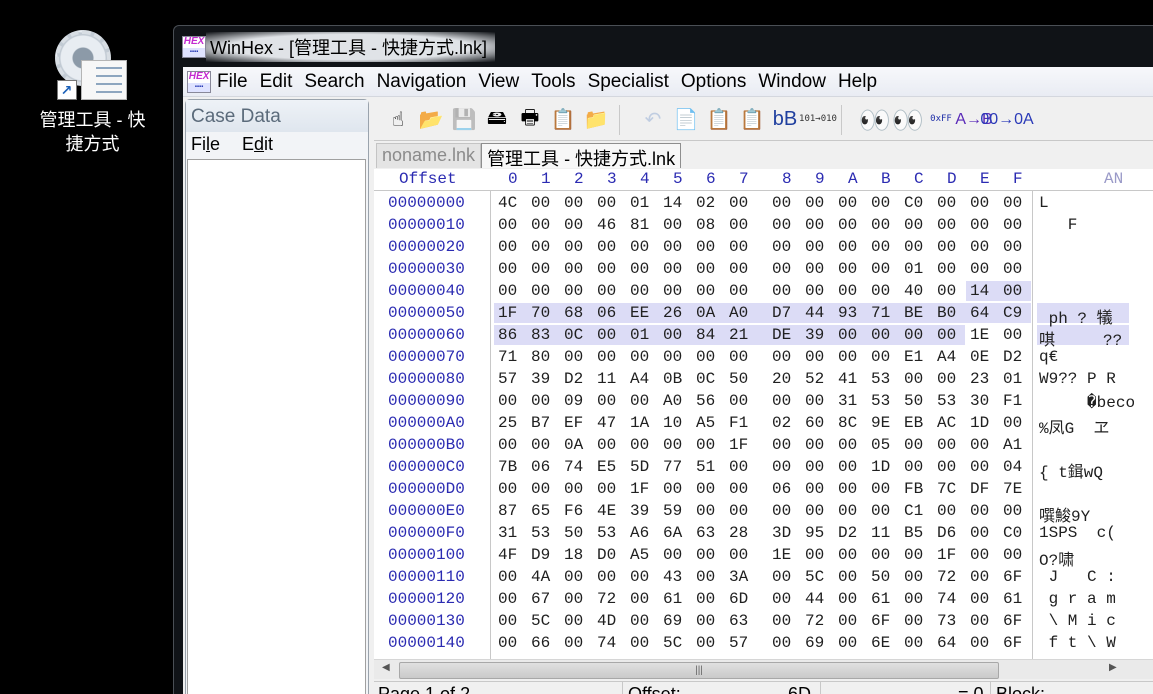 The image size is (1153, 694). I want to click on row-text: 1SPS c(, so click(1086, 533).